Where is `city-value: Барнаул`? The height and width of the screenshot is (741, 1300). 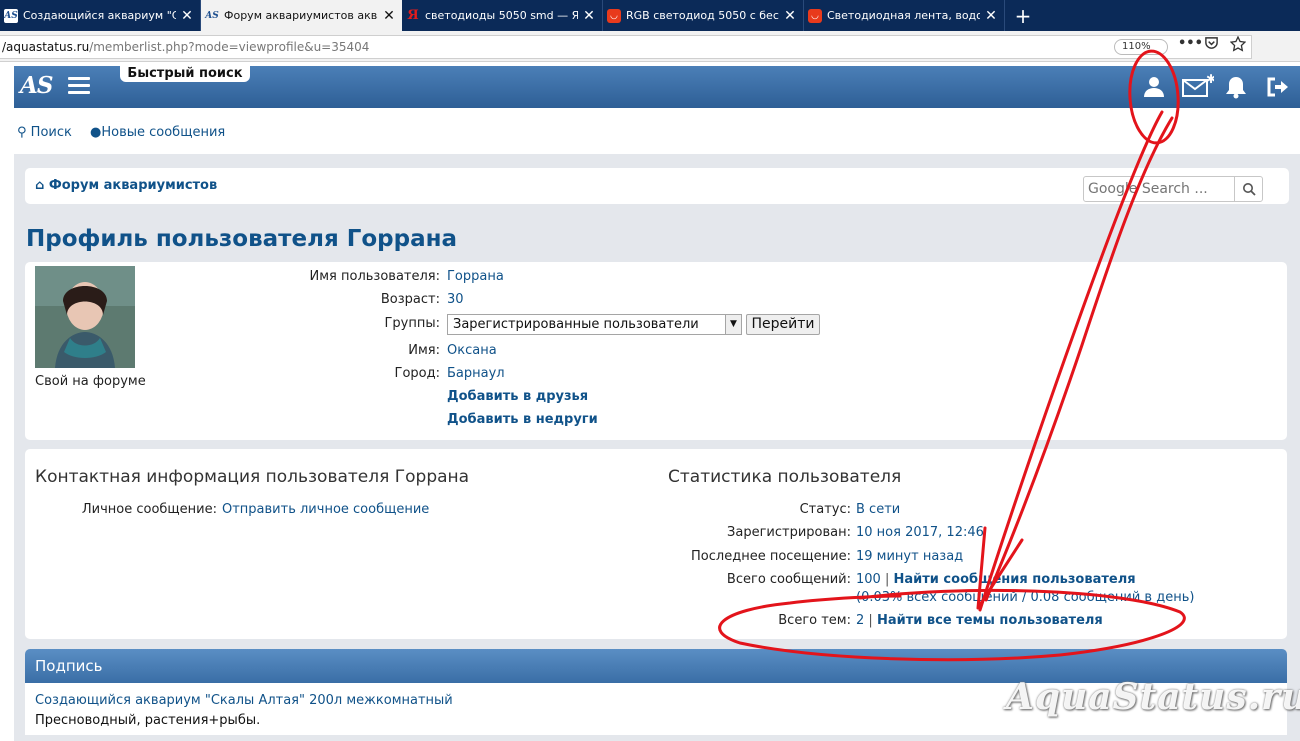
city-value: Барнаул is located at coordinates (476, 373).